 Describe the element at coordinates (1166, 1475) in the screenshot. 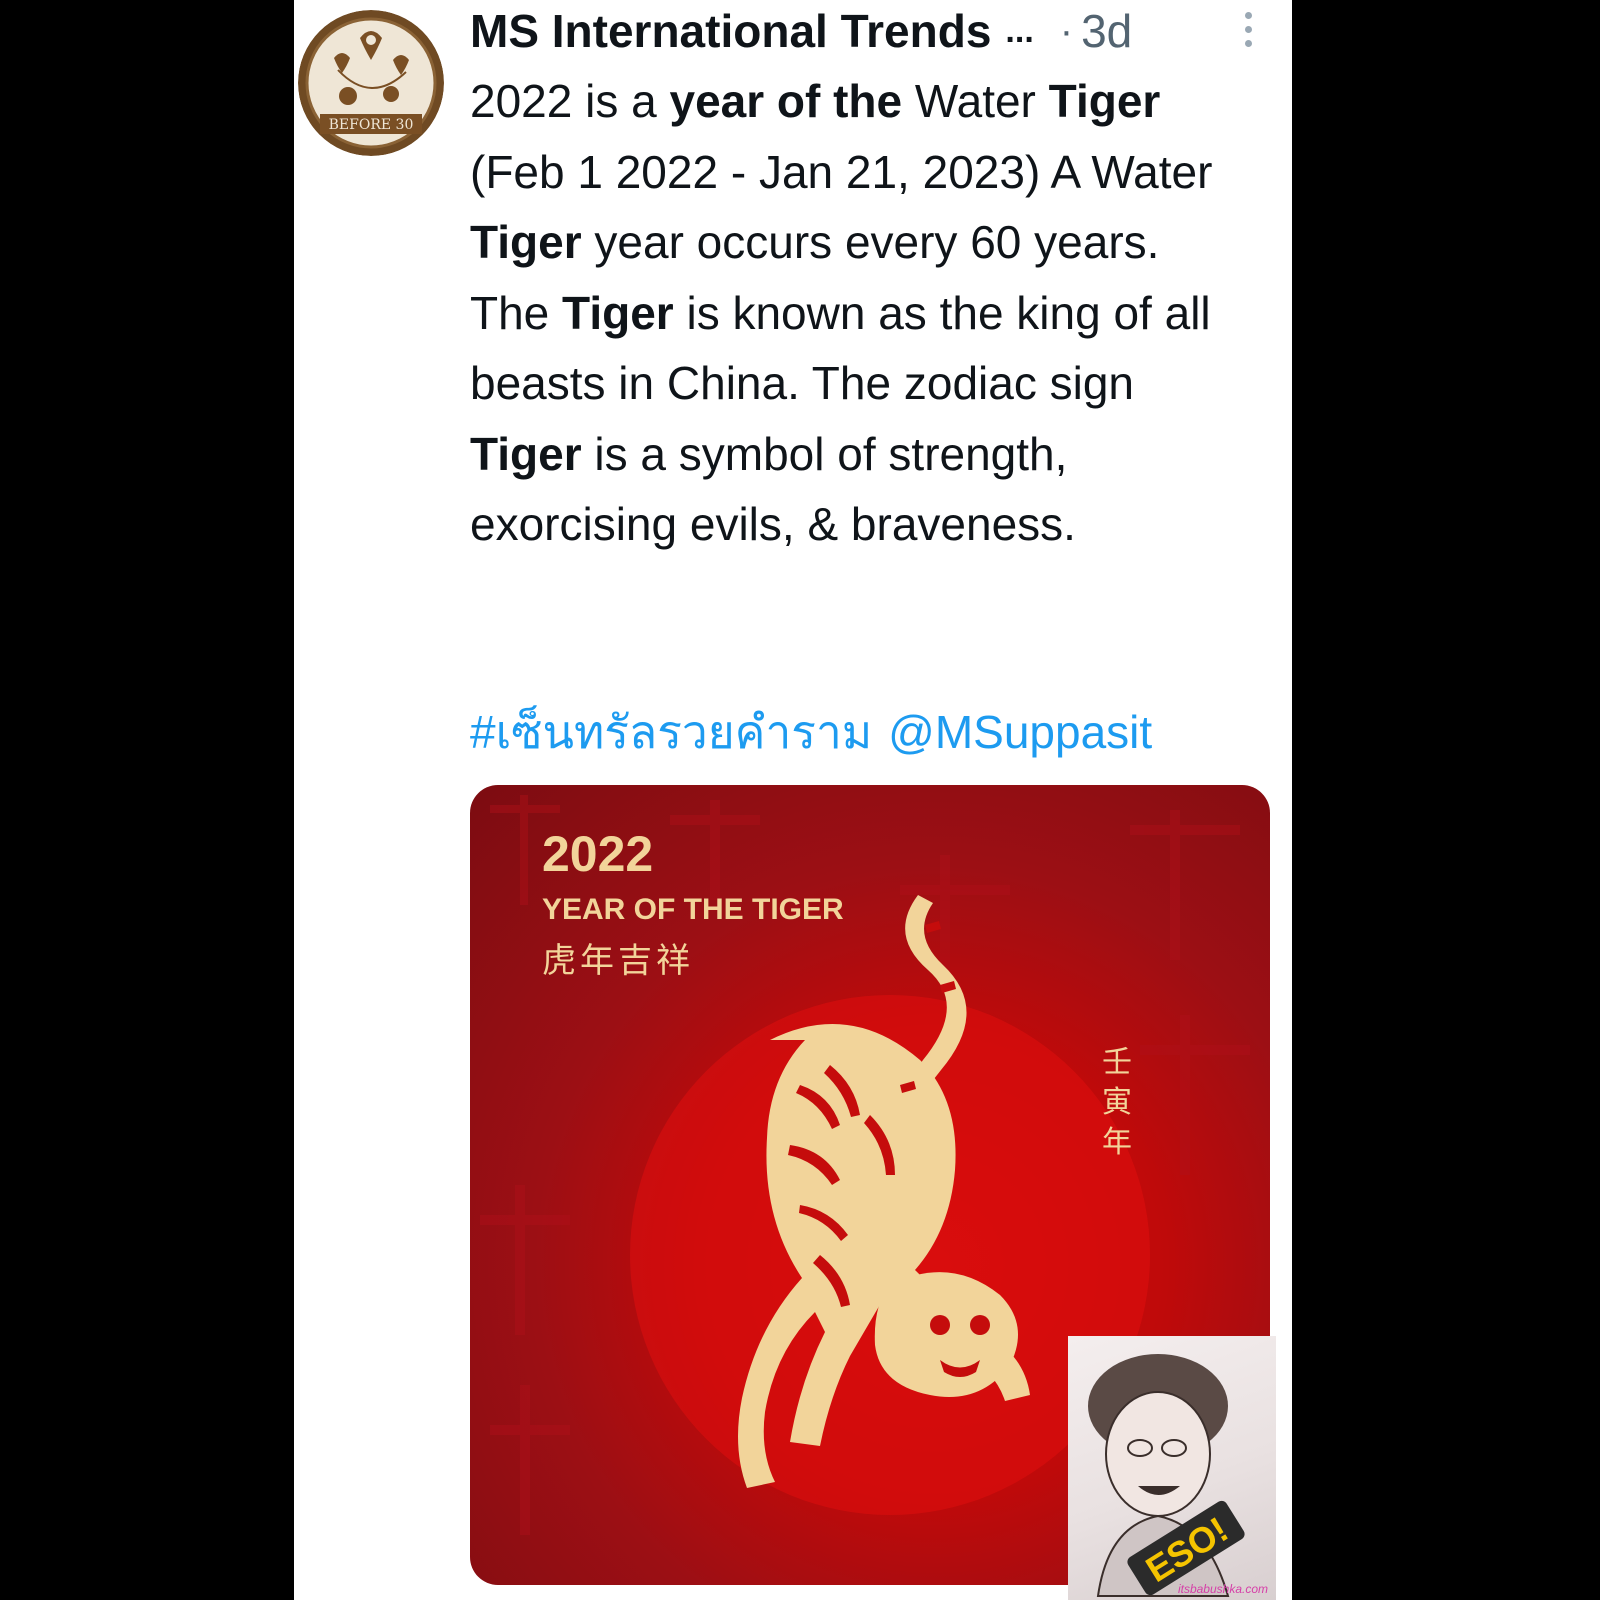

I see `caricature-illustration: ESO!` at that location.